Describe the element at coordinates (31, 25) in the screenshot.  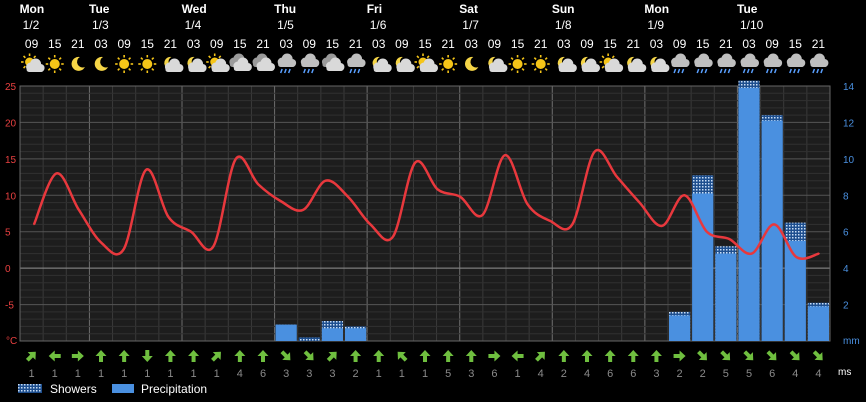
I see `date-label: 1/2` at that location.